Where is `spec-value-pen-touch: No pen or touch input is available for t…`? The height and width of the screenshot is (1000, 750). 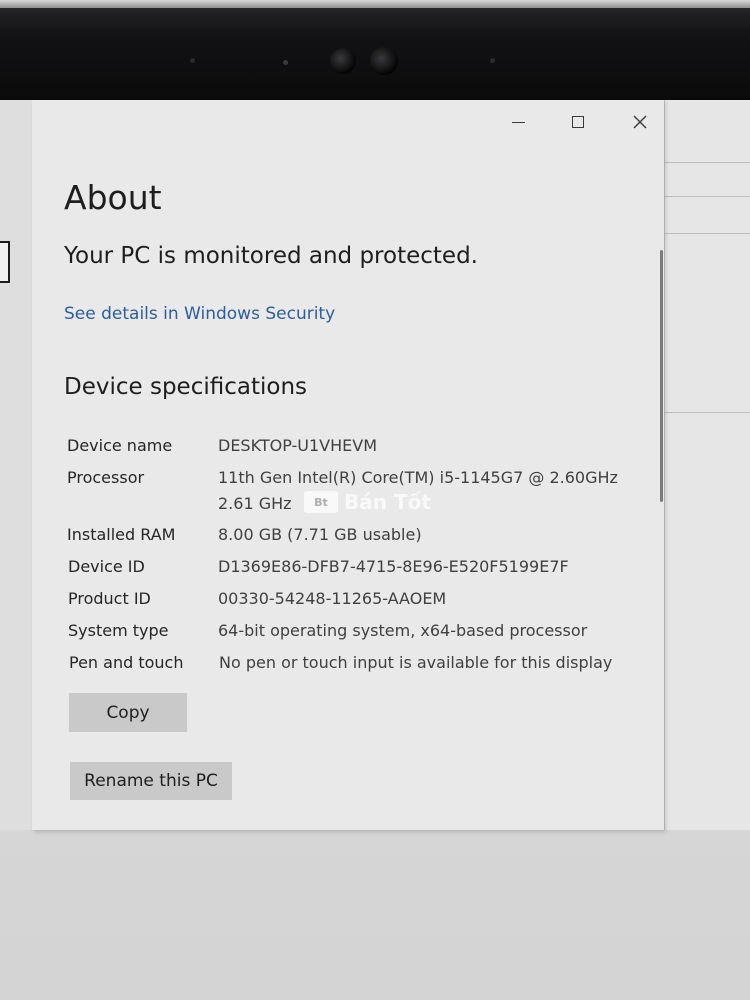
spec-value-pen-touch: No pen or touch input is available for t… is located at coordinates (416, 662).